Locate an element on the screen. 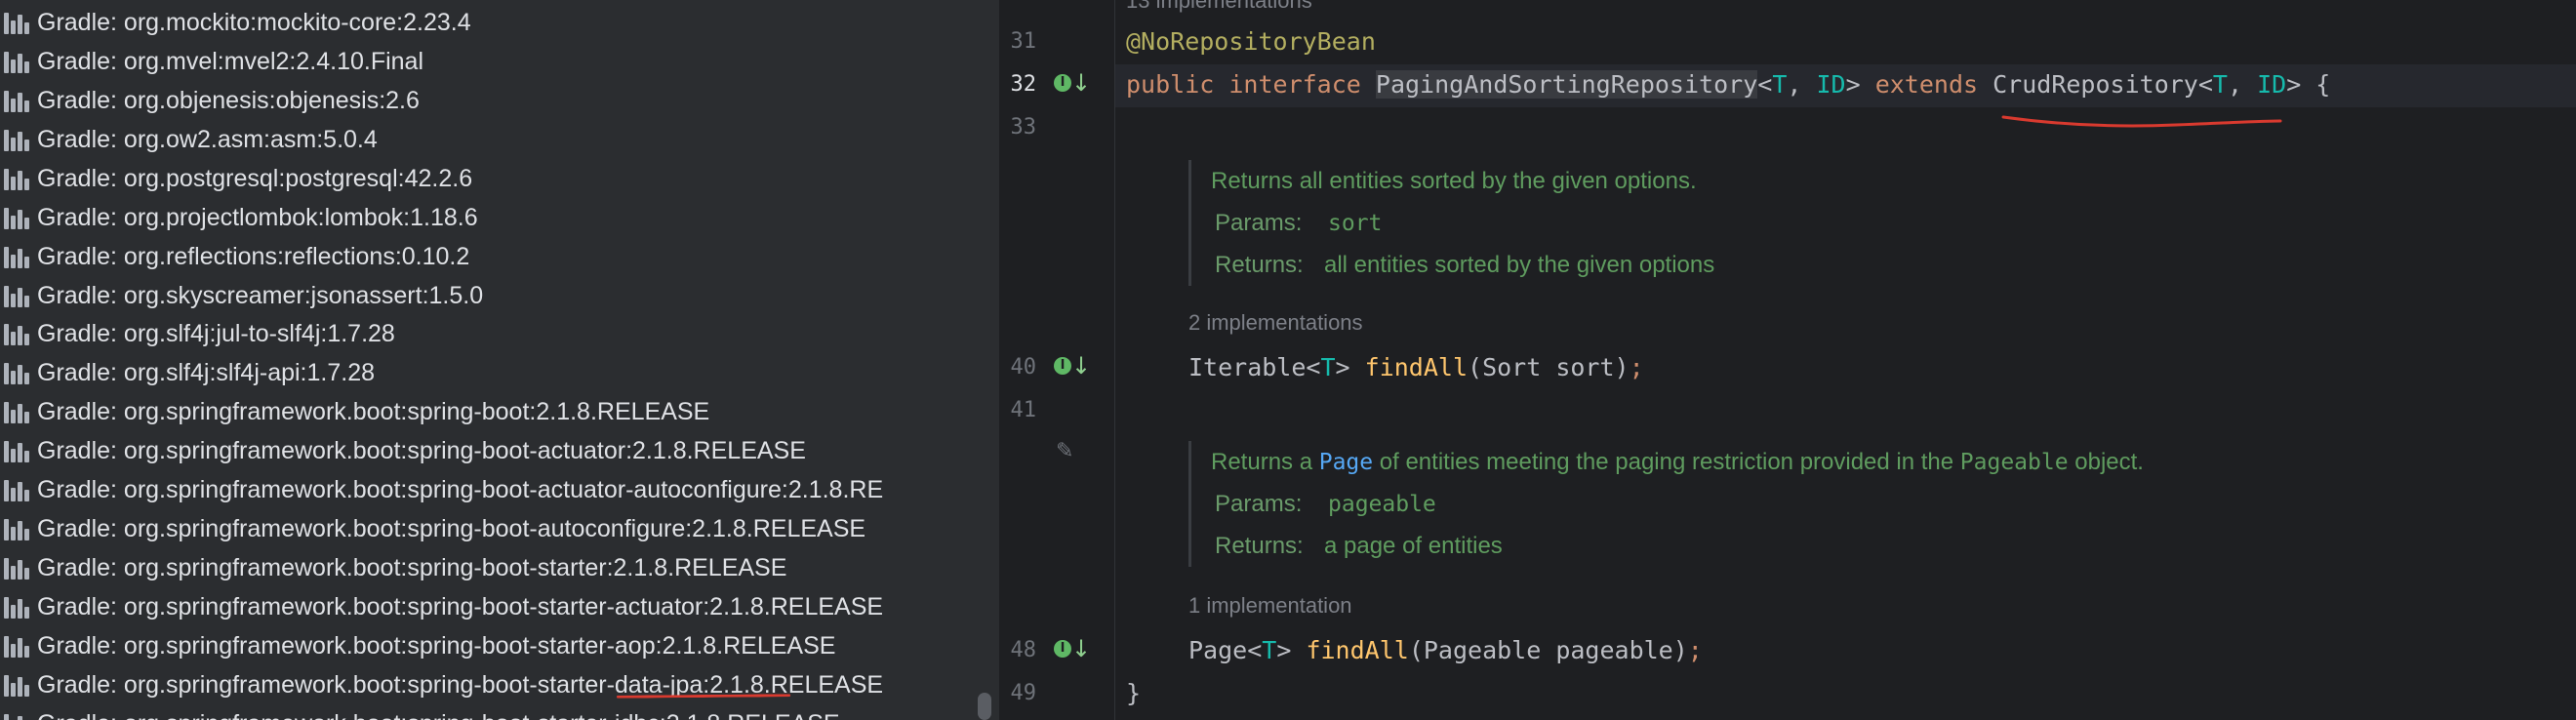  interface-name: PagingAndSortingRepository is located at coordinates (1566, 84).